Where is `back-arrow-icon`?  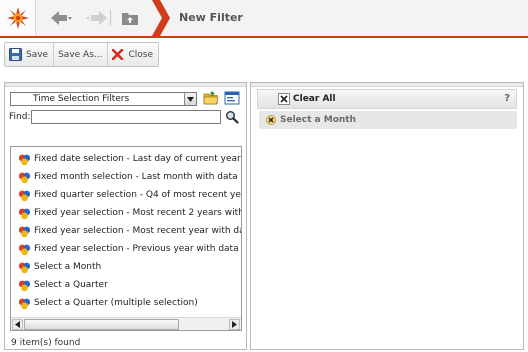
back-arrow-icon is located at coordinates (61, 18).